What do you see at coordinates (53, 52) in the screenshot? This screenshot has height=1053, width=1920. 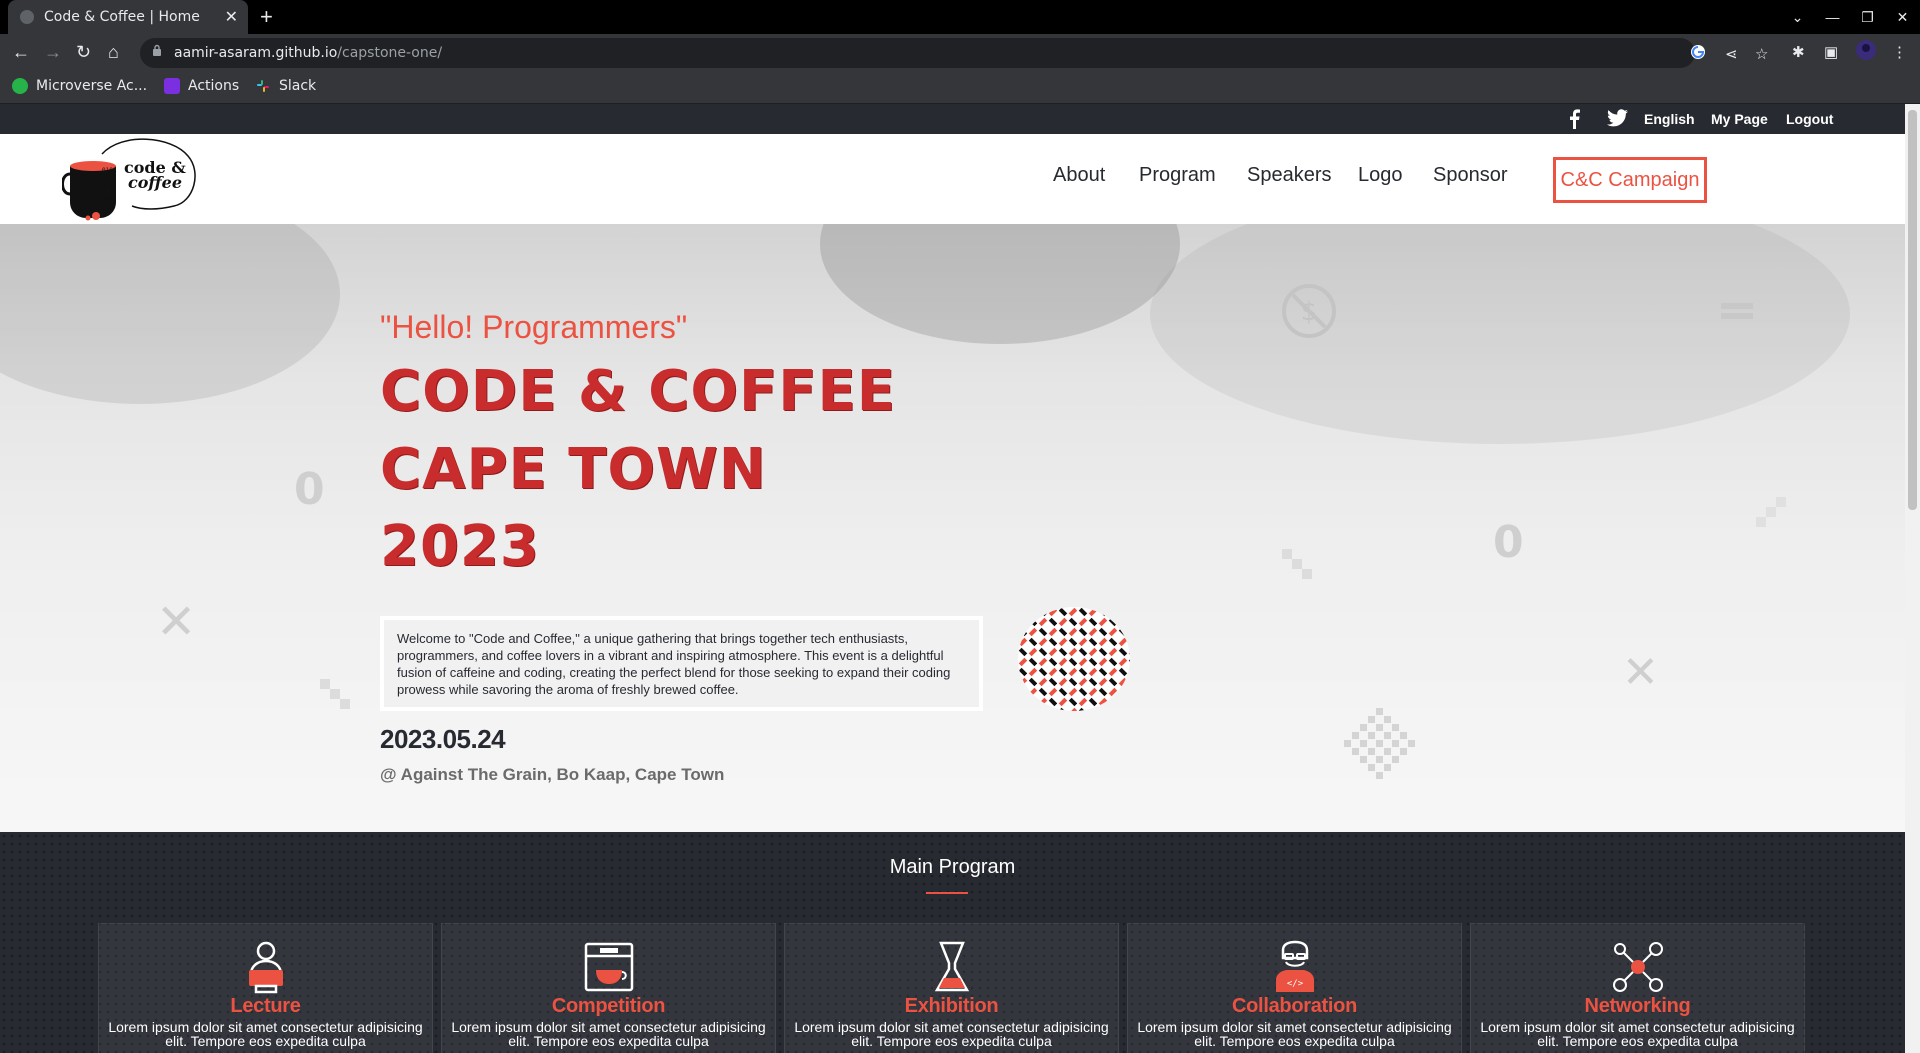 I see `forward-icon: →` at bounding box center [53, 52].